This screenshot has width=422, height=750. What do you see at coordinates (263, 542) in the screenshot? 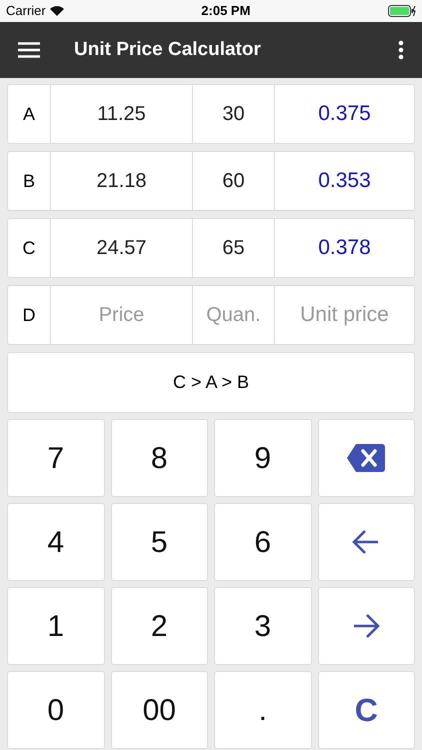
I see `number-key: 6` at bounding box center [263, 542].